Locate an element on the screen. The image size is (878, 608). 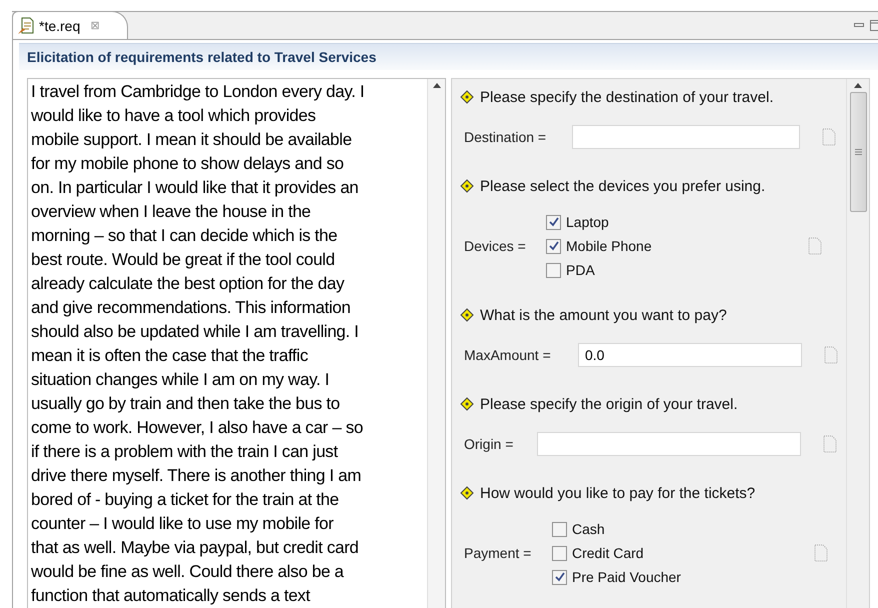
editor-tab: *te.req ⊠ is located at coordinates (70, 25).